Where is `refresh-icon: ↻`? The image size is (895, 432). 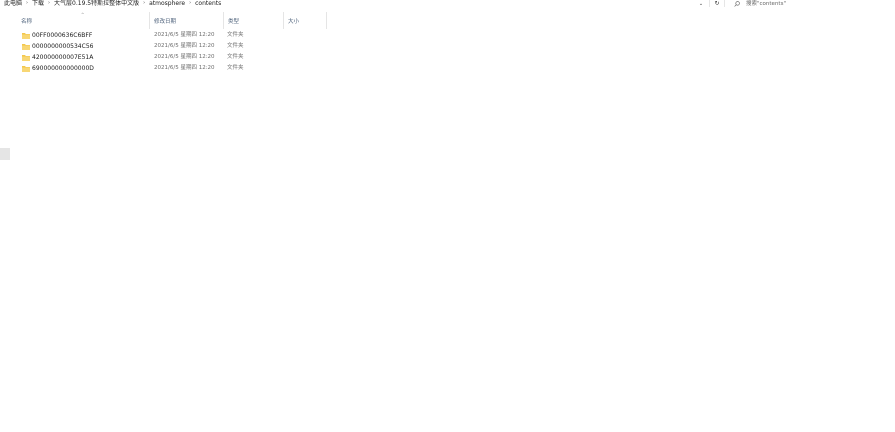 refresh-icon: ↻ is located at coordinates (717, 3).